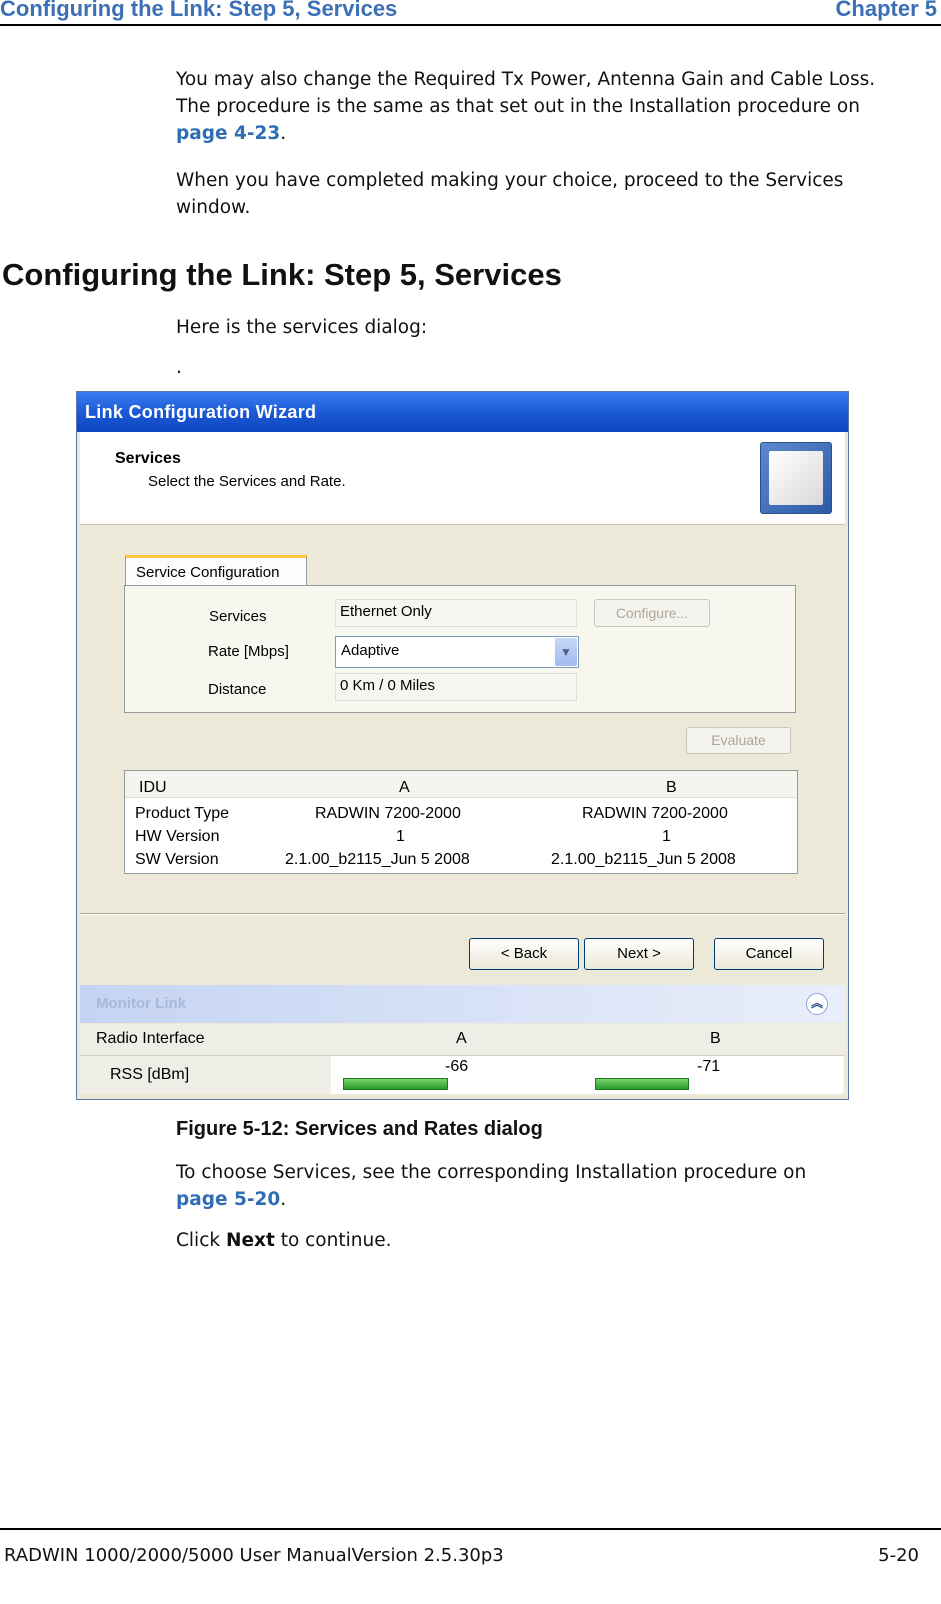 The height and width of the screenshot is (1604, 941). What do you see at coordinates (198, 1240) in the screenshot?
I see `after-p2-pre: Click` at bounding box center [198, 1240].